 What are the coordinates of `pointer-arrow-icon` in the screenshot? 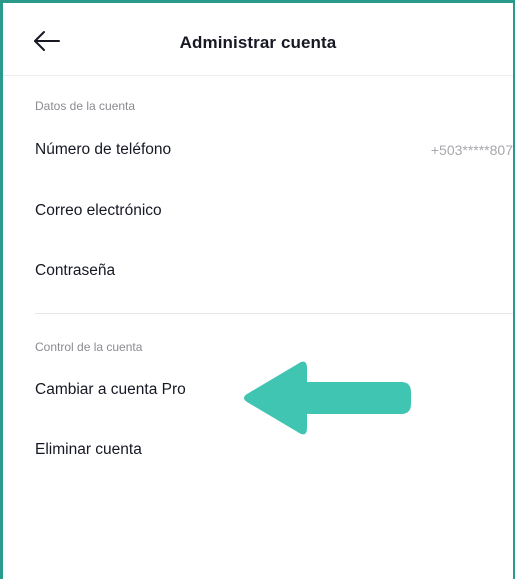 It's located at (327, 398).